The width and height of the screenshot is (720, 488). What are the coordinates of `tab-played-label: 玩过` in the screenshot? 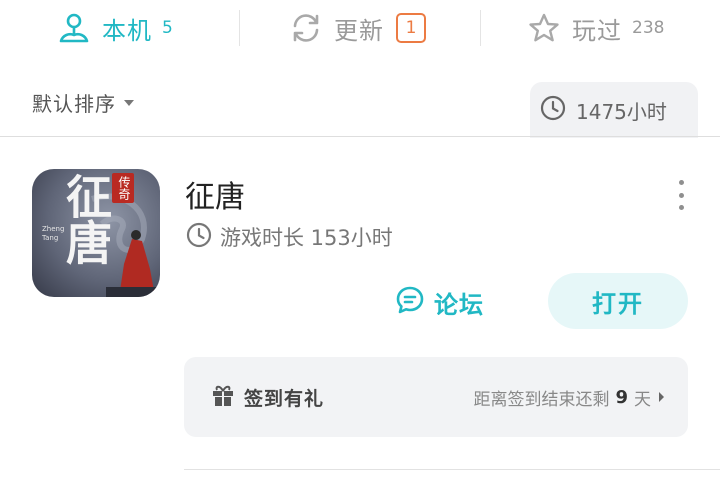 It's located at (597, 30).